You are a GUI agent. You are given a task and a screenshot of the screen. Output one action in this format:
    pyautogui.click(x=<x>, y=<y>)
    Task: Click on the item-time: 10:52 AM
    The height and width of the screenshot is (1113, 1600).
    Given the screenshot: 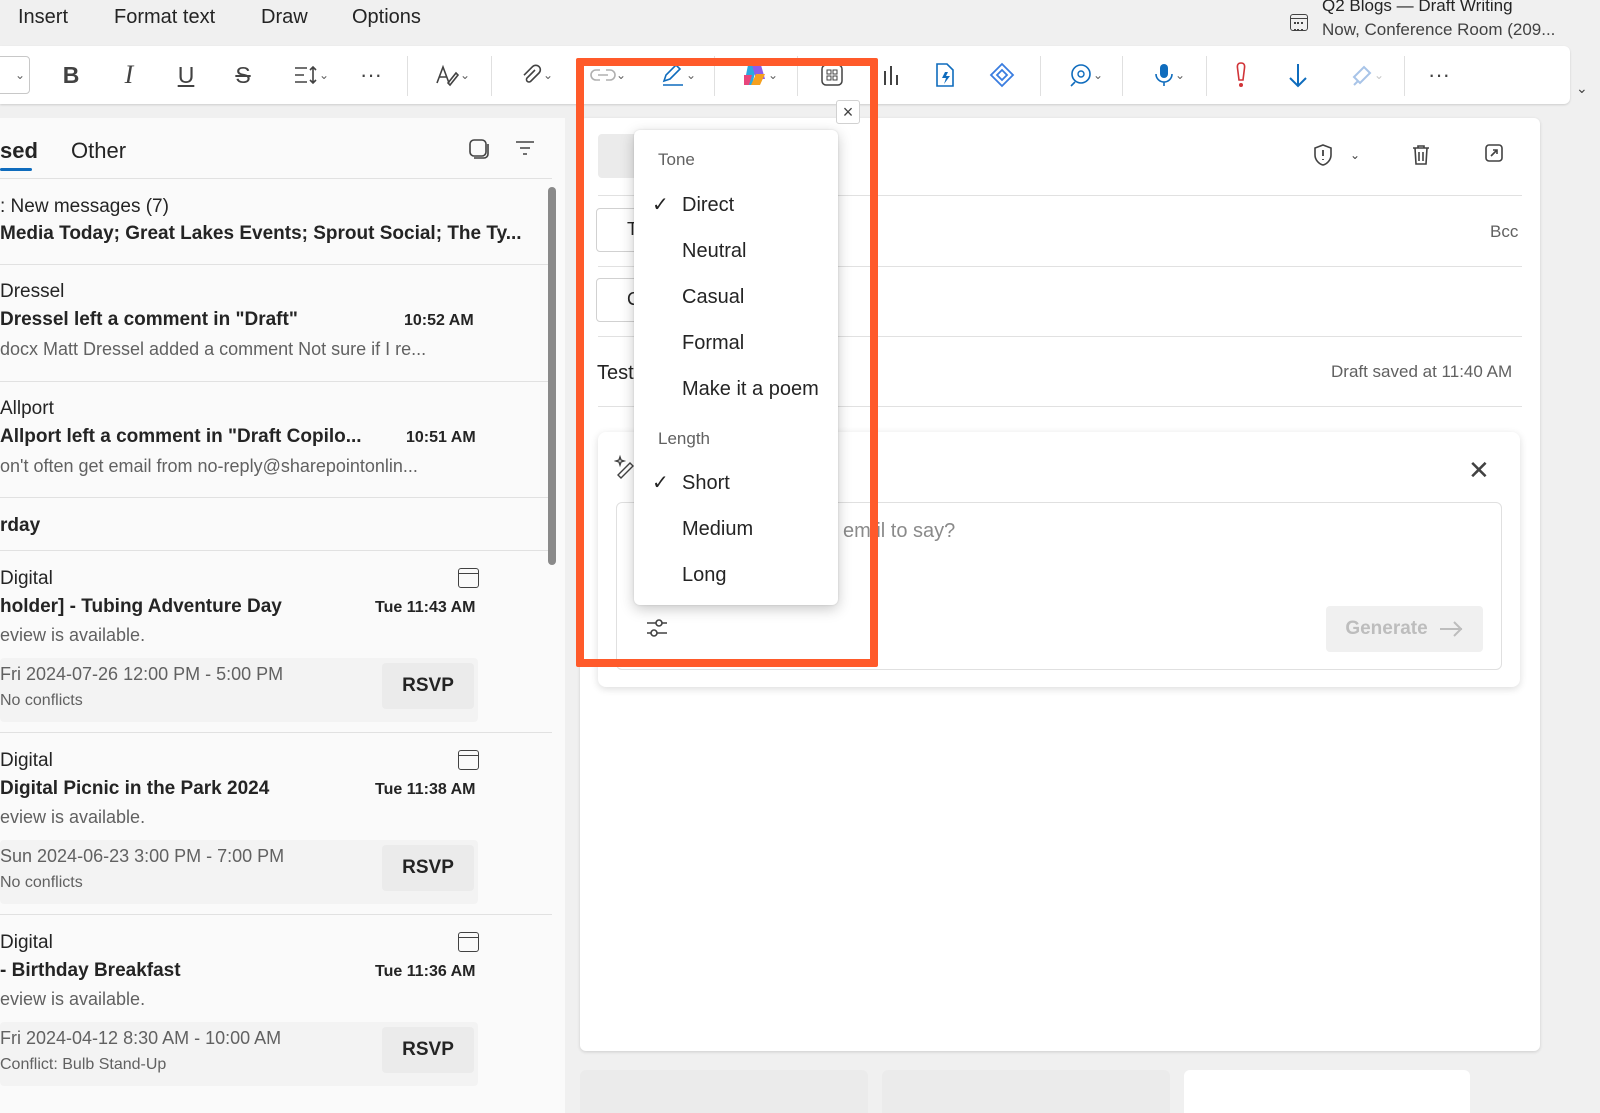 What is the action you would take?
    pyautogui.click(x=439, y=320)
    